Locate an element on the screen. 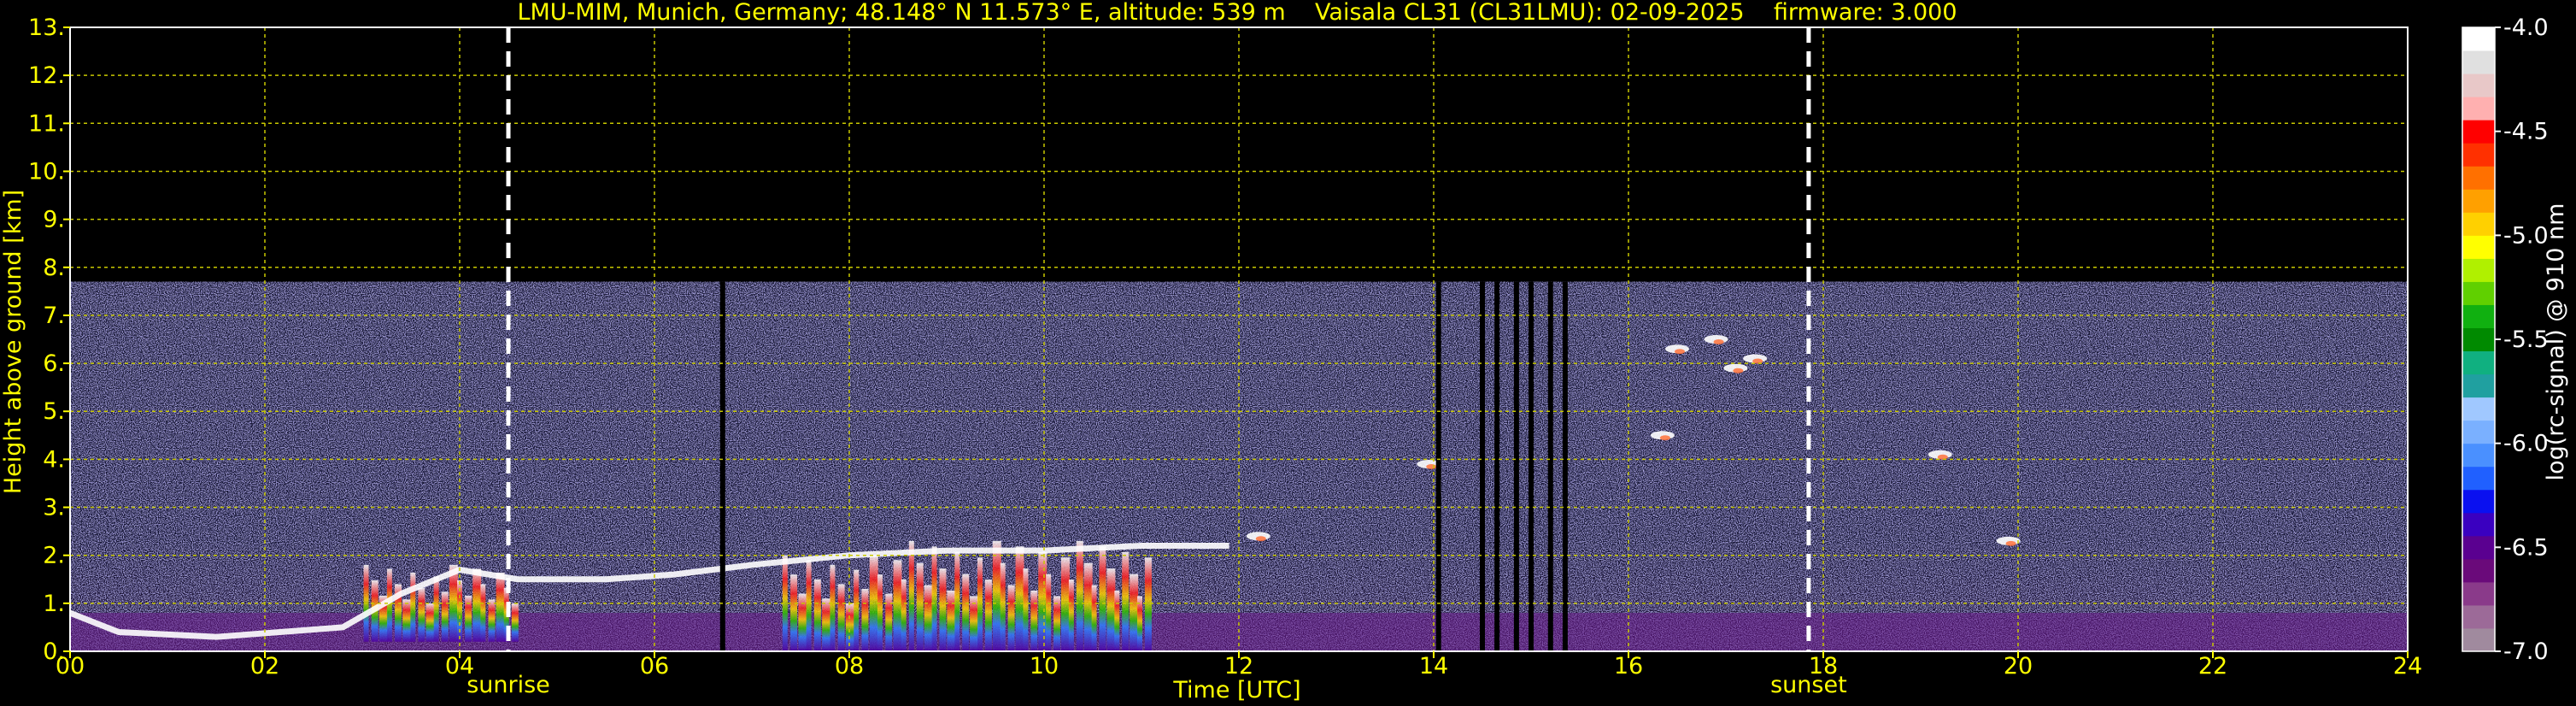 The height and width of the screenshot is (706, 2576). y-tick-label: 11. is located at coordinates (46, 123).